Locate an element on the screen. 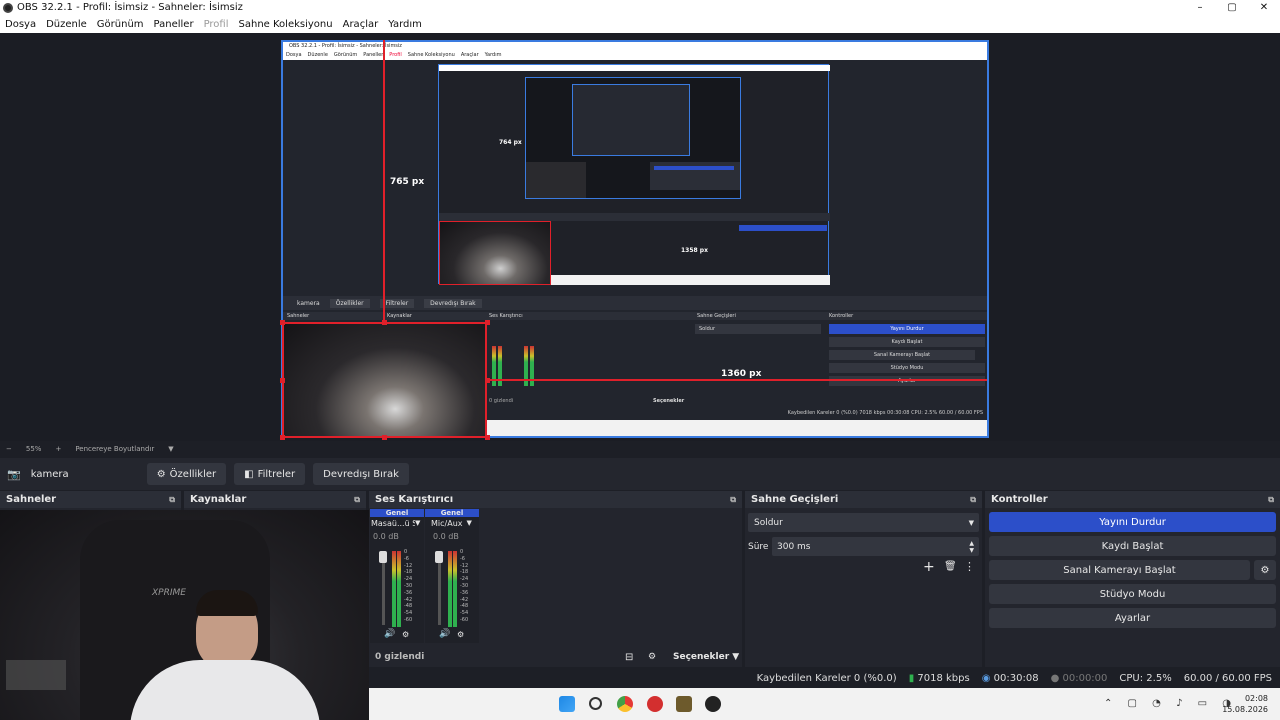  spin-arrows-icon: ▲ ▼ is located at coordinates (971, 547).